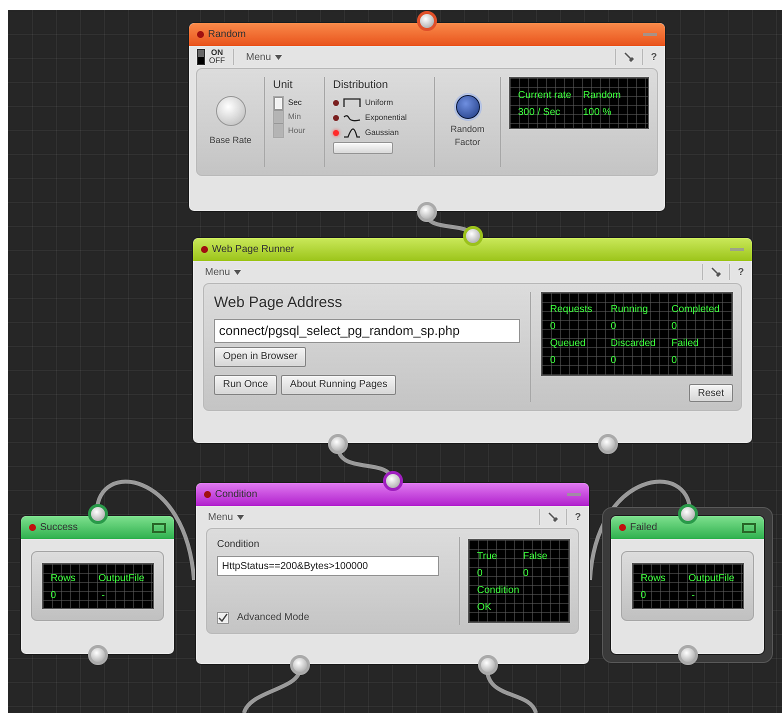  What do you see at coordinates (246, 384) in the screenshot?
I see `action-button: Run Once` at bounding box center [246, 384].